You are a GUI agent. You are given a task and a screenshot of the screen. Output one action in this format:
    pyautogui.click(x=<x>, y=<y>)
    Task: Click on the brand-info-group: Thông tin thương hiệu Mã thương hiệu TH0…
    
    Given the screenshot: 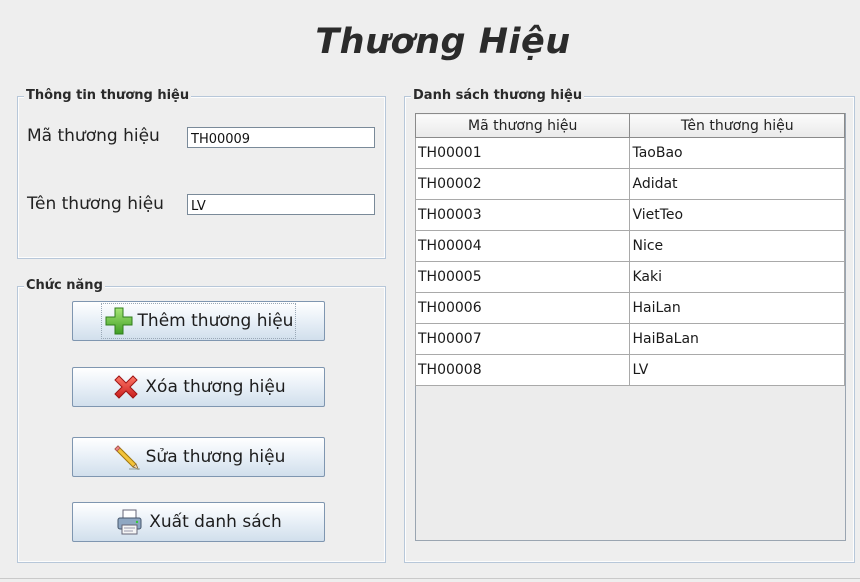 What is the action you would take?
    pyautogui.click(x=201, y=173)
    